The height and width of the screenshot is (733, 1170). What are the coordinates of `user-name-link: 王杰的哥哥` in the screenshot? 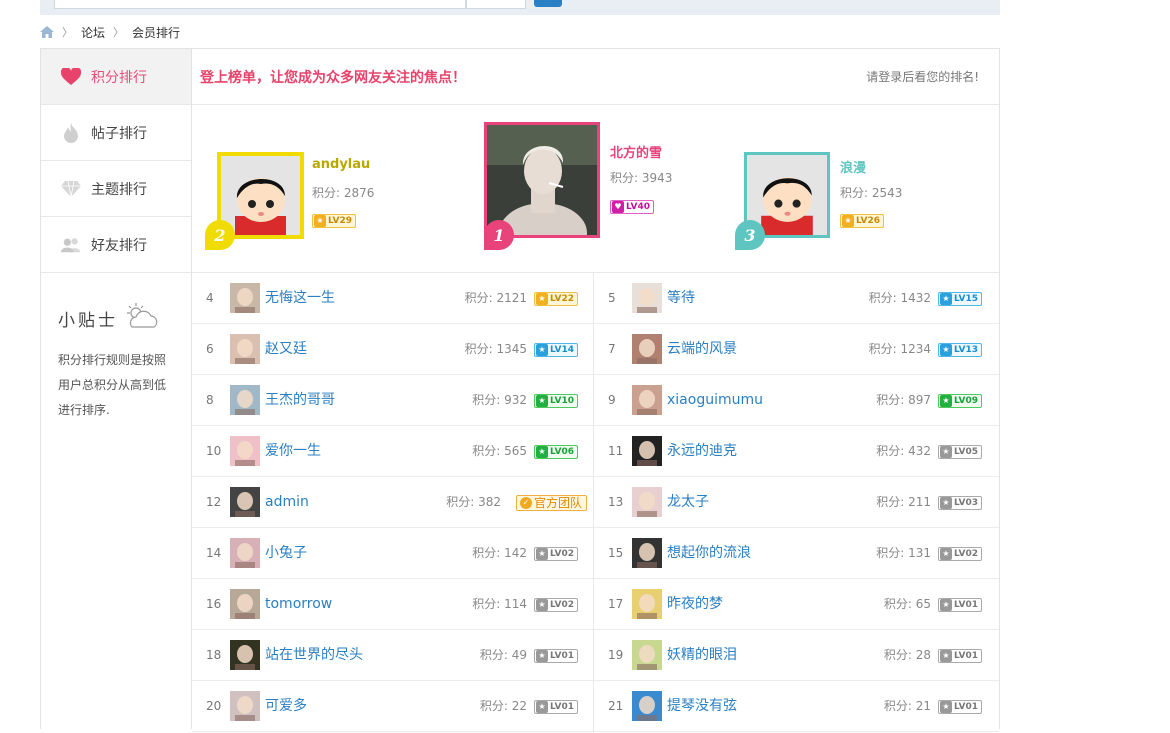 It's located at (300, 400).